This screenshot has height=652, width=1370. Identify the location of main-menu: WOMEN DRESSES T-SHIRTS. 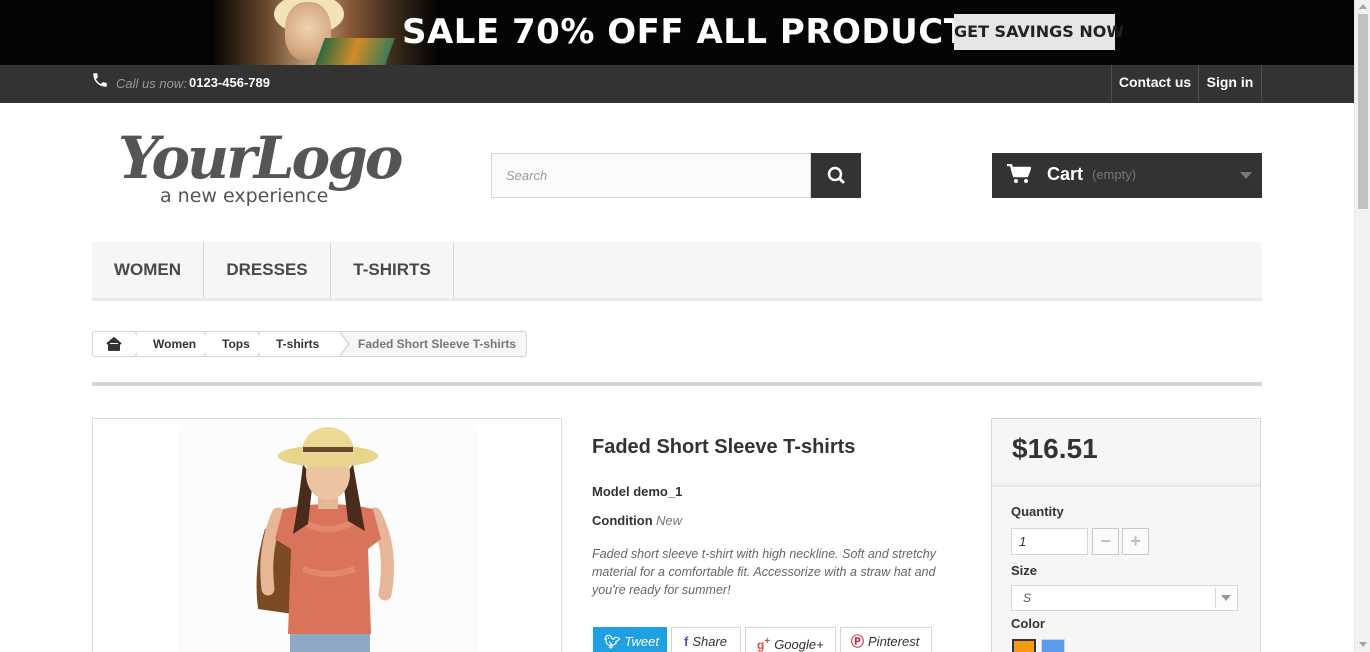
(677, 271).